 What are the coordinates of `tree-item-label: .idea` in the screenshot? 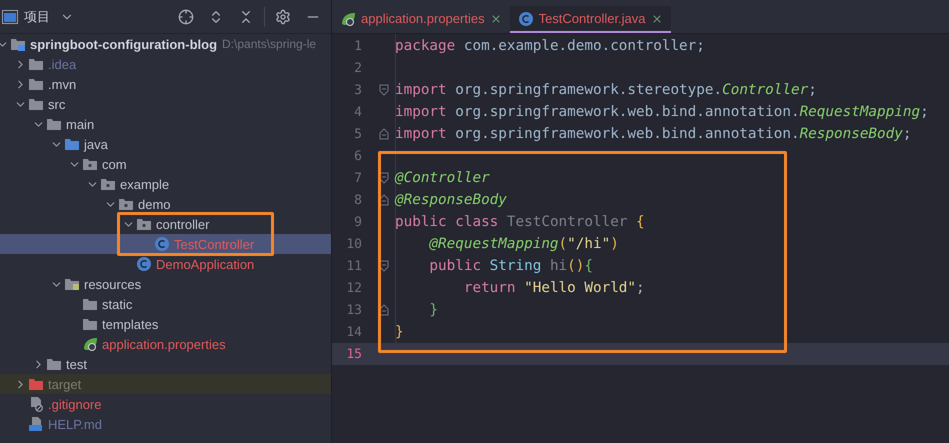 It's located at (62, 64).